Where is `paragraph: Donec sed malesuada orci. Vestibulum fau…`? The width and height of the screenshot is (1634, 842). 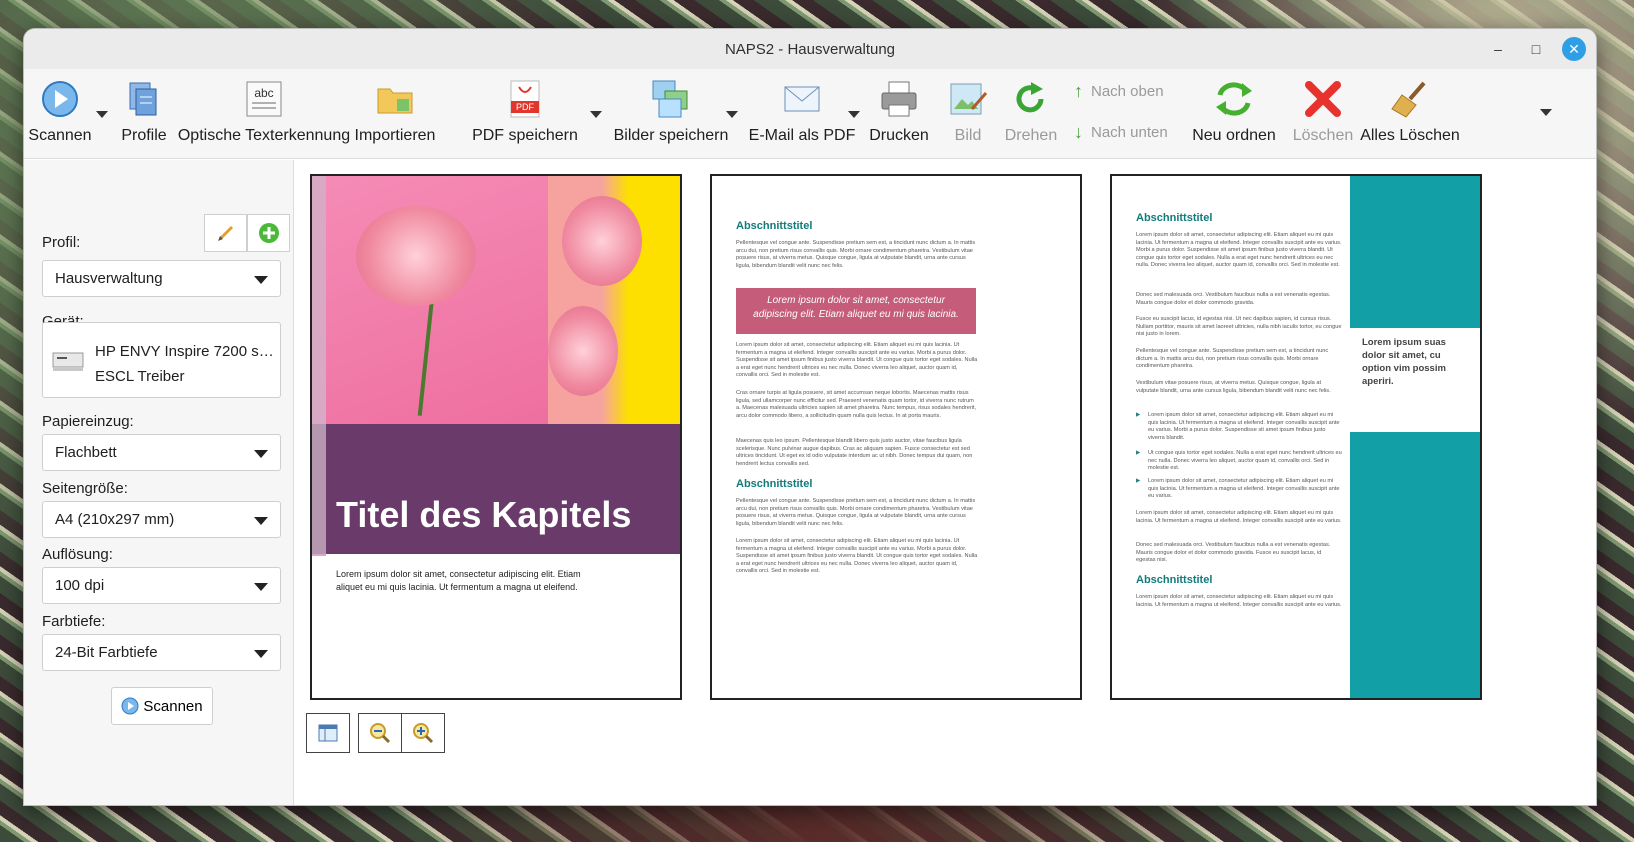 paragraph: Donec sed malesuada orci. Vestibulum fau… is located at coordinates (1233, 299).